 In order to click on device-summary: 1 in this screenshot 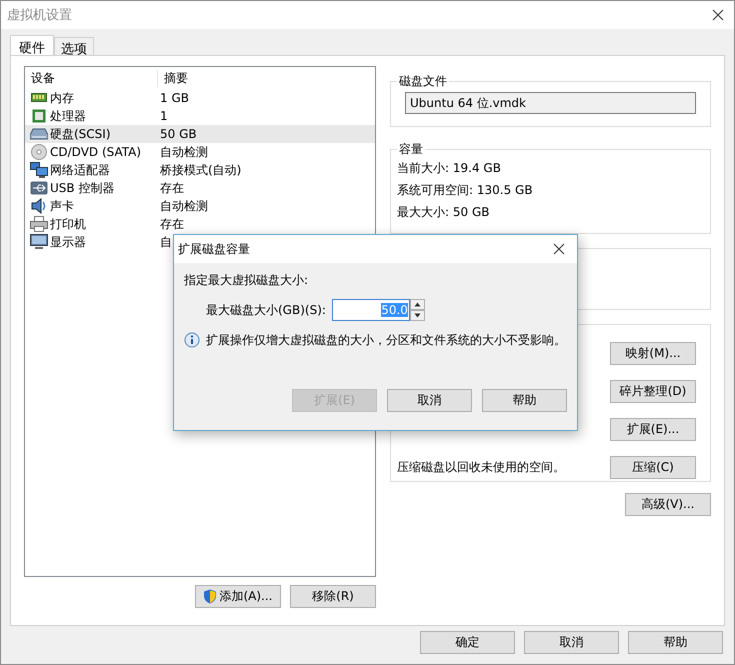, I will do `click(163, 116)`.